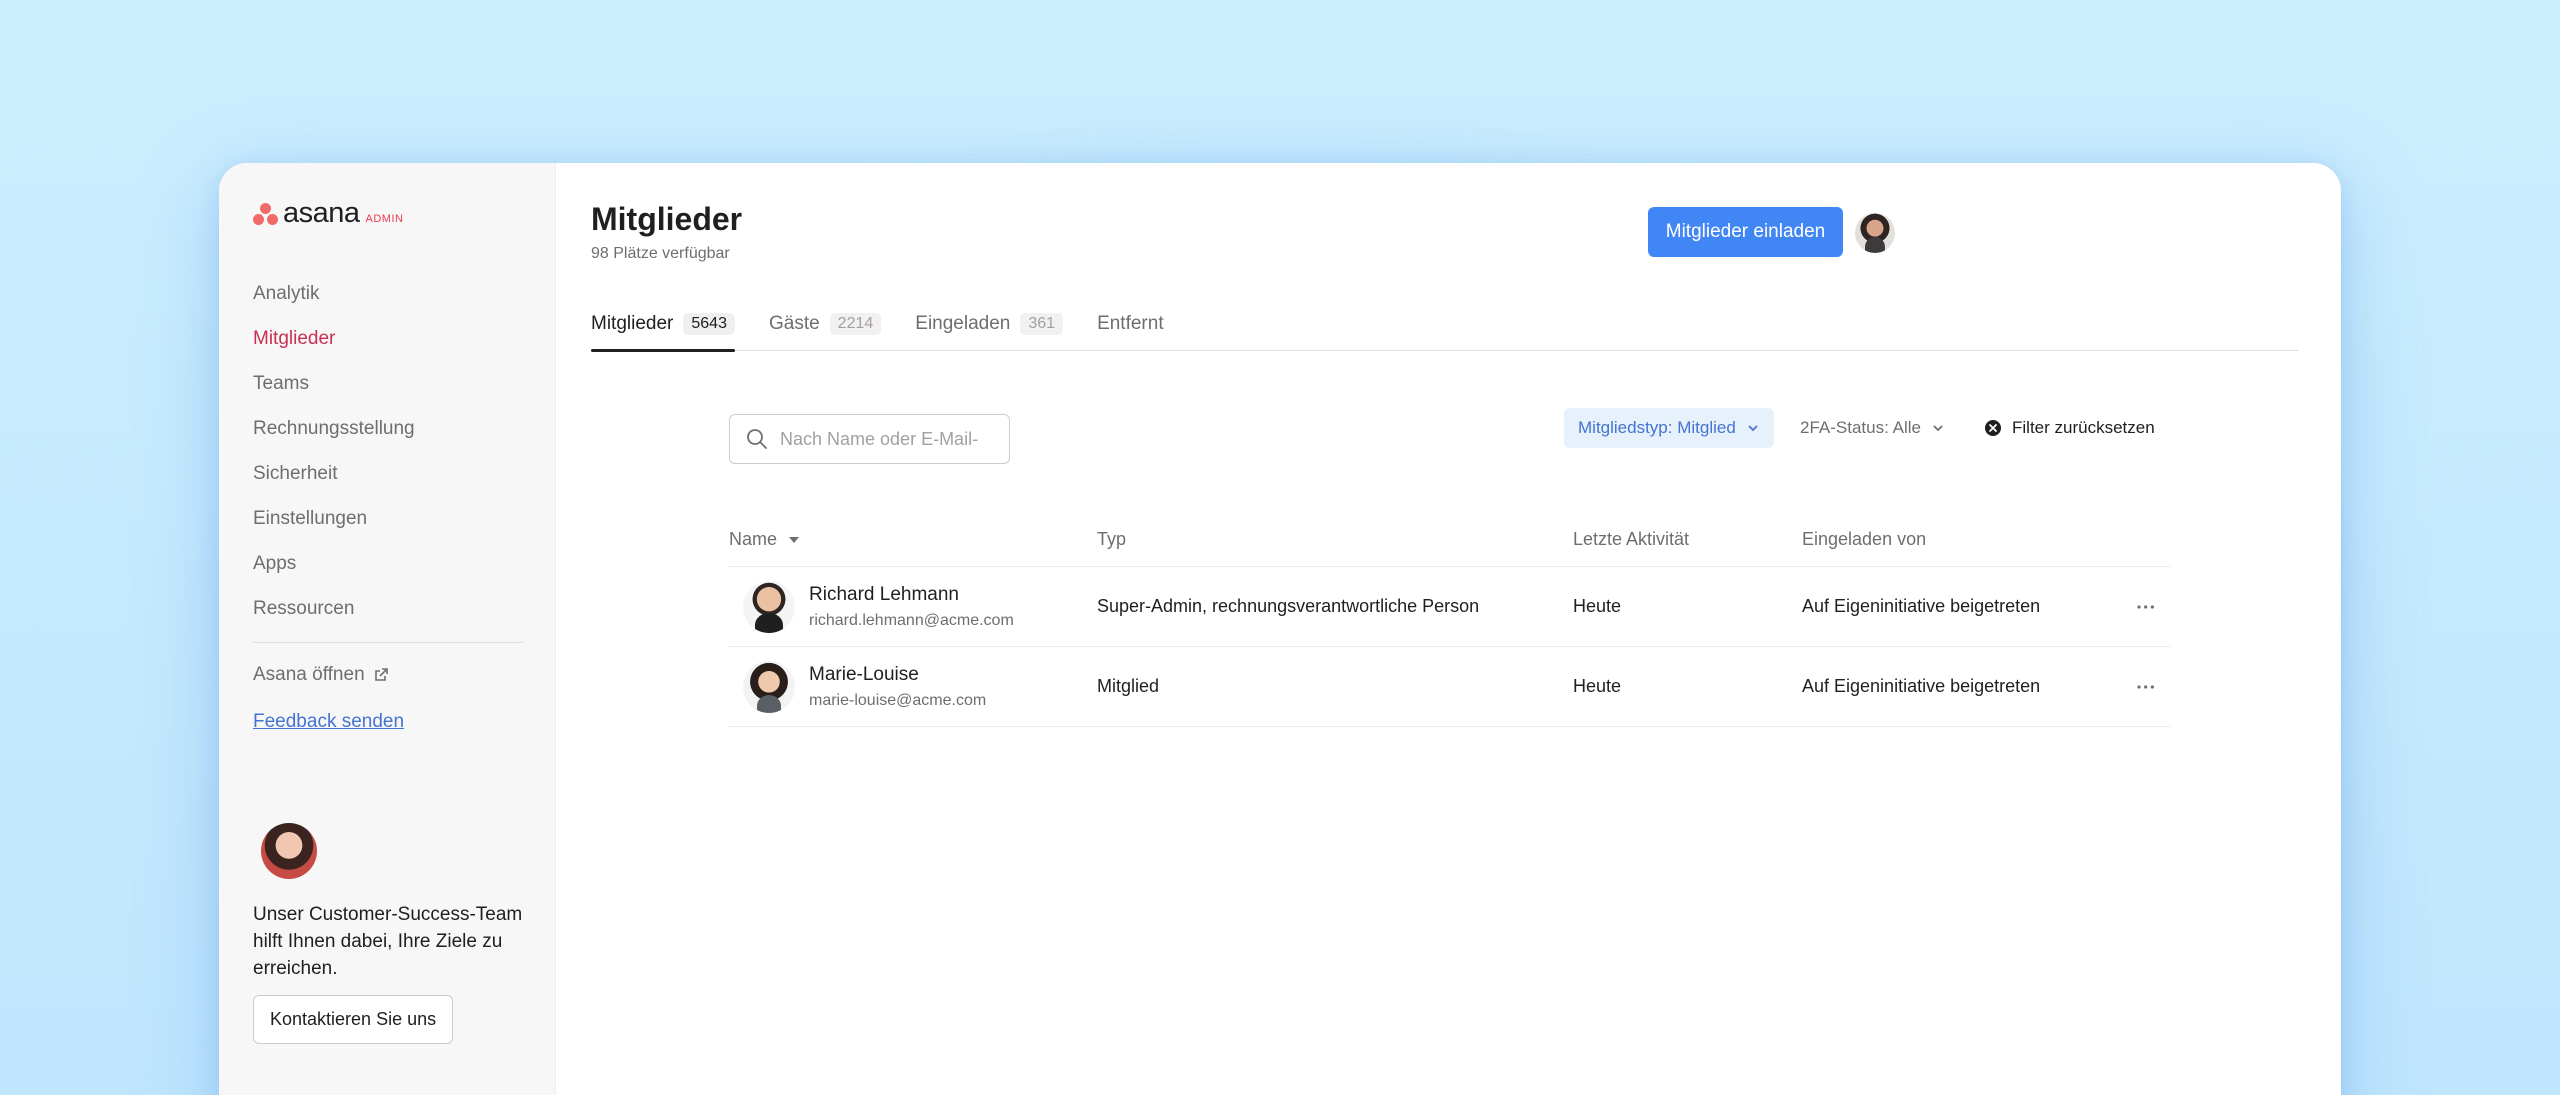 Image resolution: width=2560 pixels, height=1095 pixels. I want to click on tab-entfernt: Entfernt, so click(1130, 326).